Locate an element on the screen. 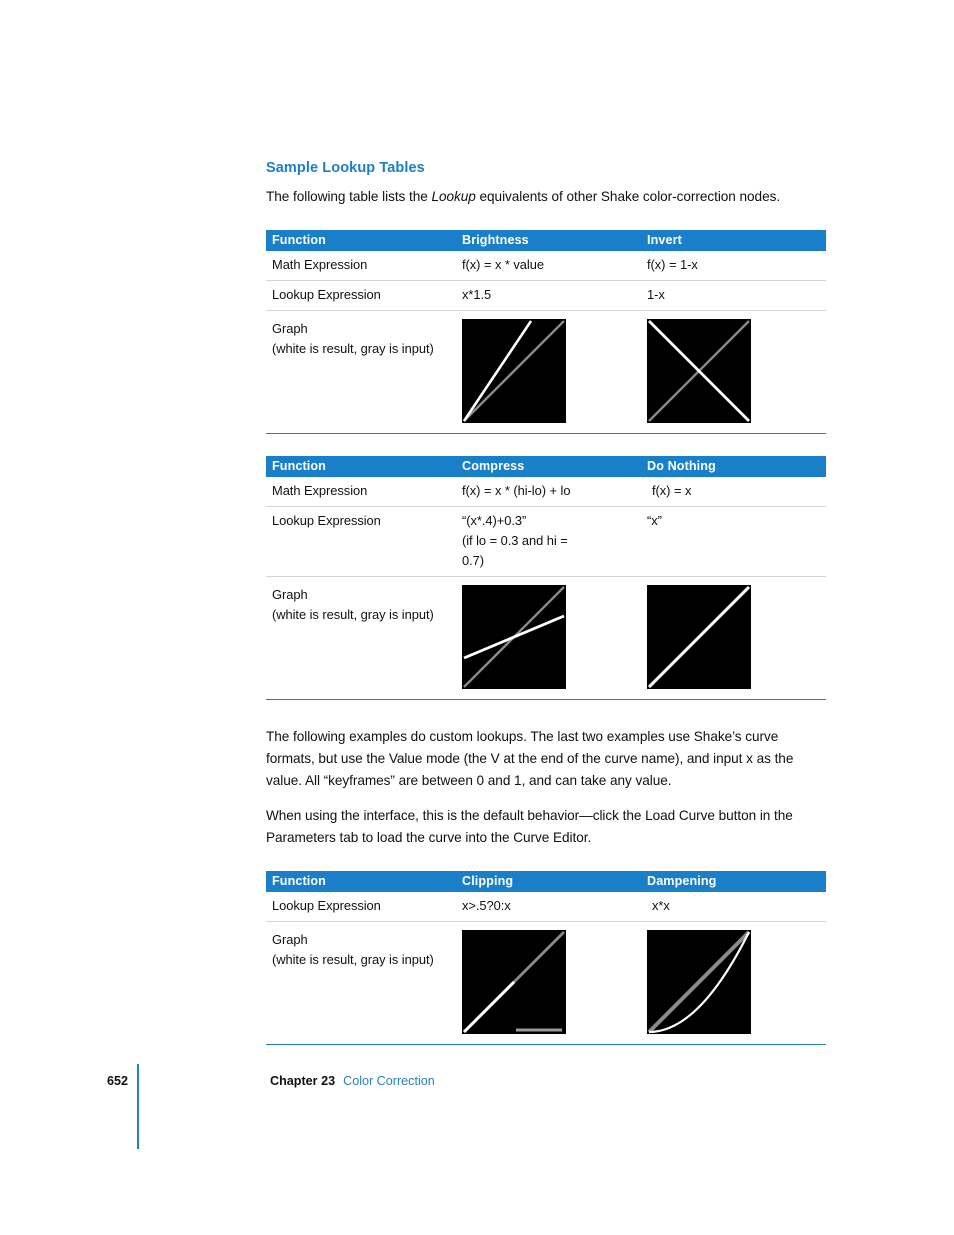 This screenshot has height=1235, width=954. column-header-do-nothing: Do Nothing is located at coordinates (733, 467).